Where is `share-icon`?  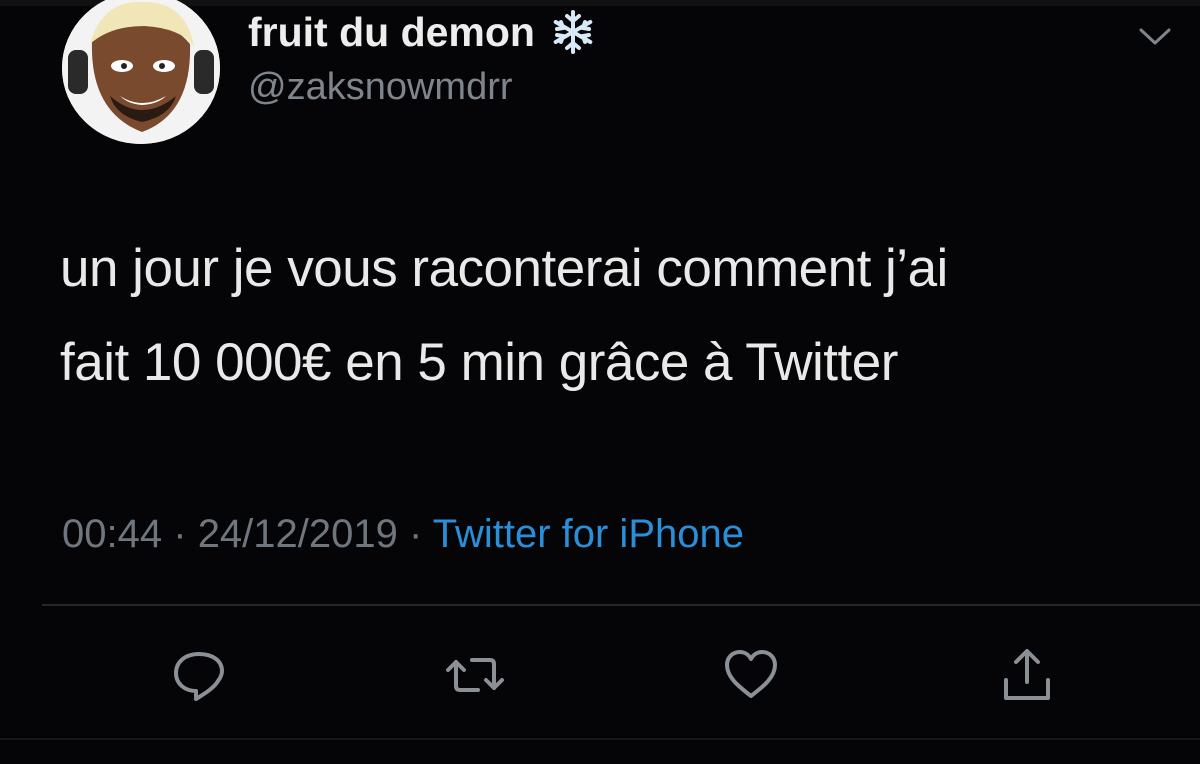
share-icon is located at coordinates (1027, 675).